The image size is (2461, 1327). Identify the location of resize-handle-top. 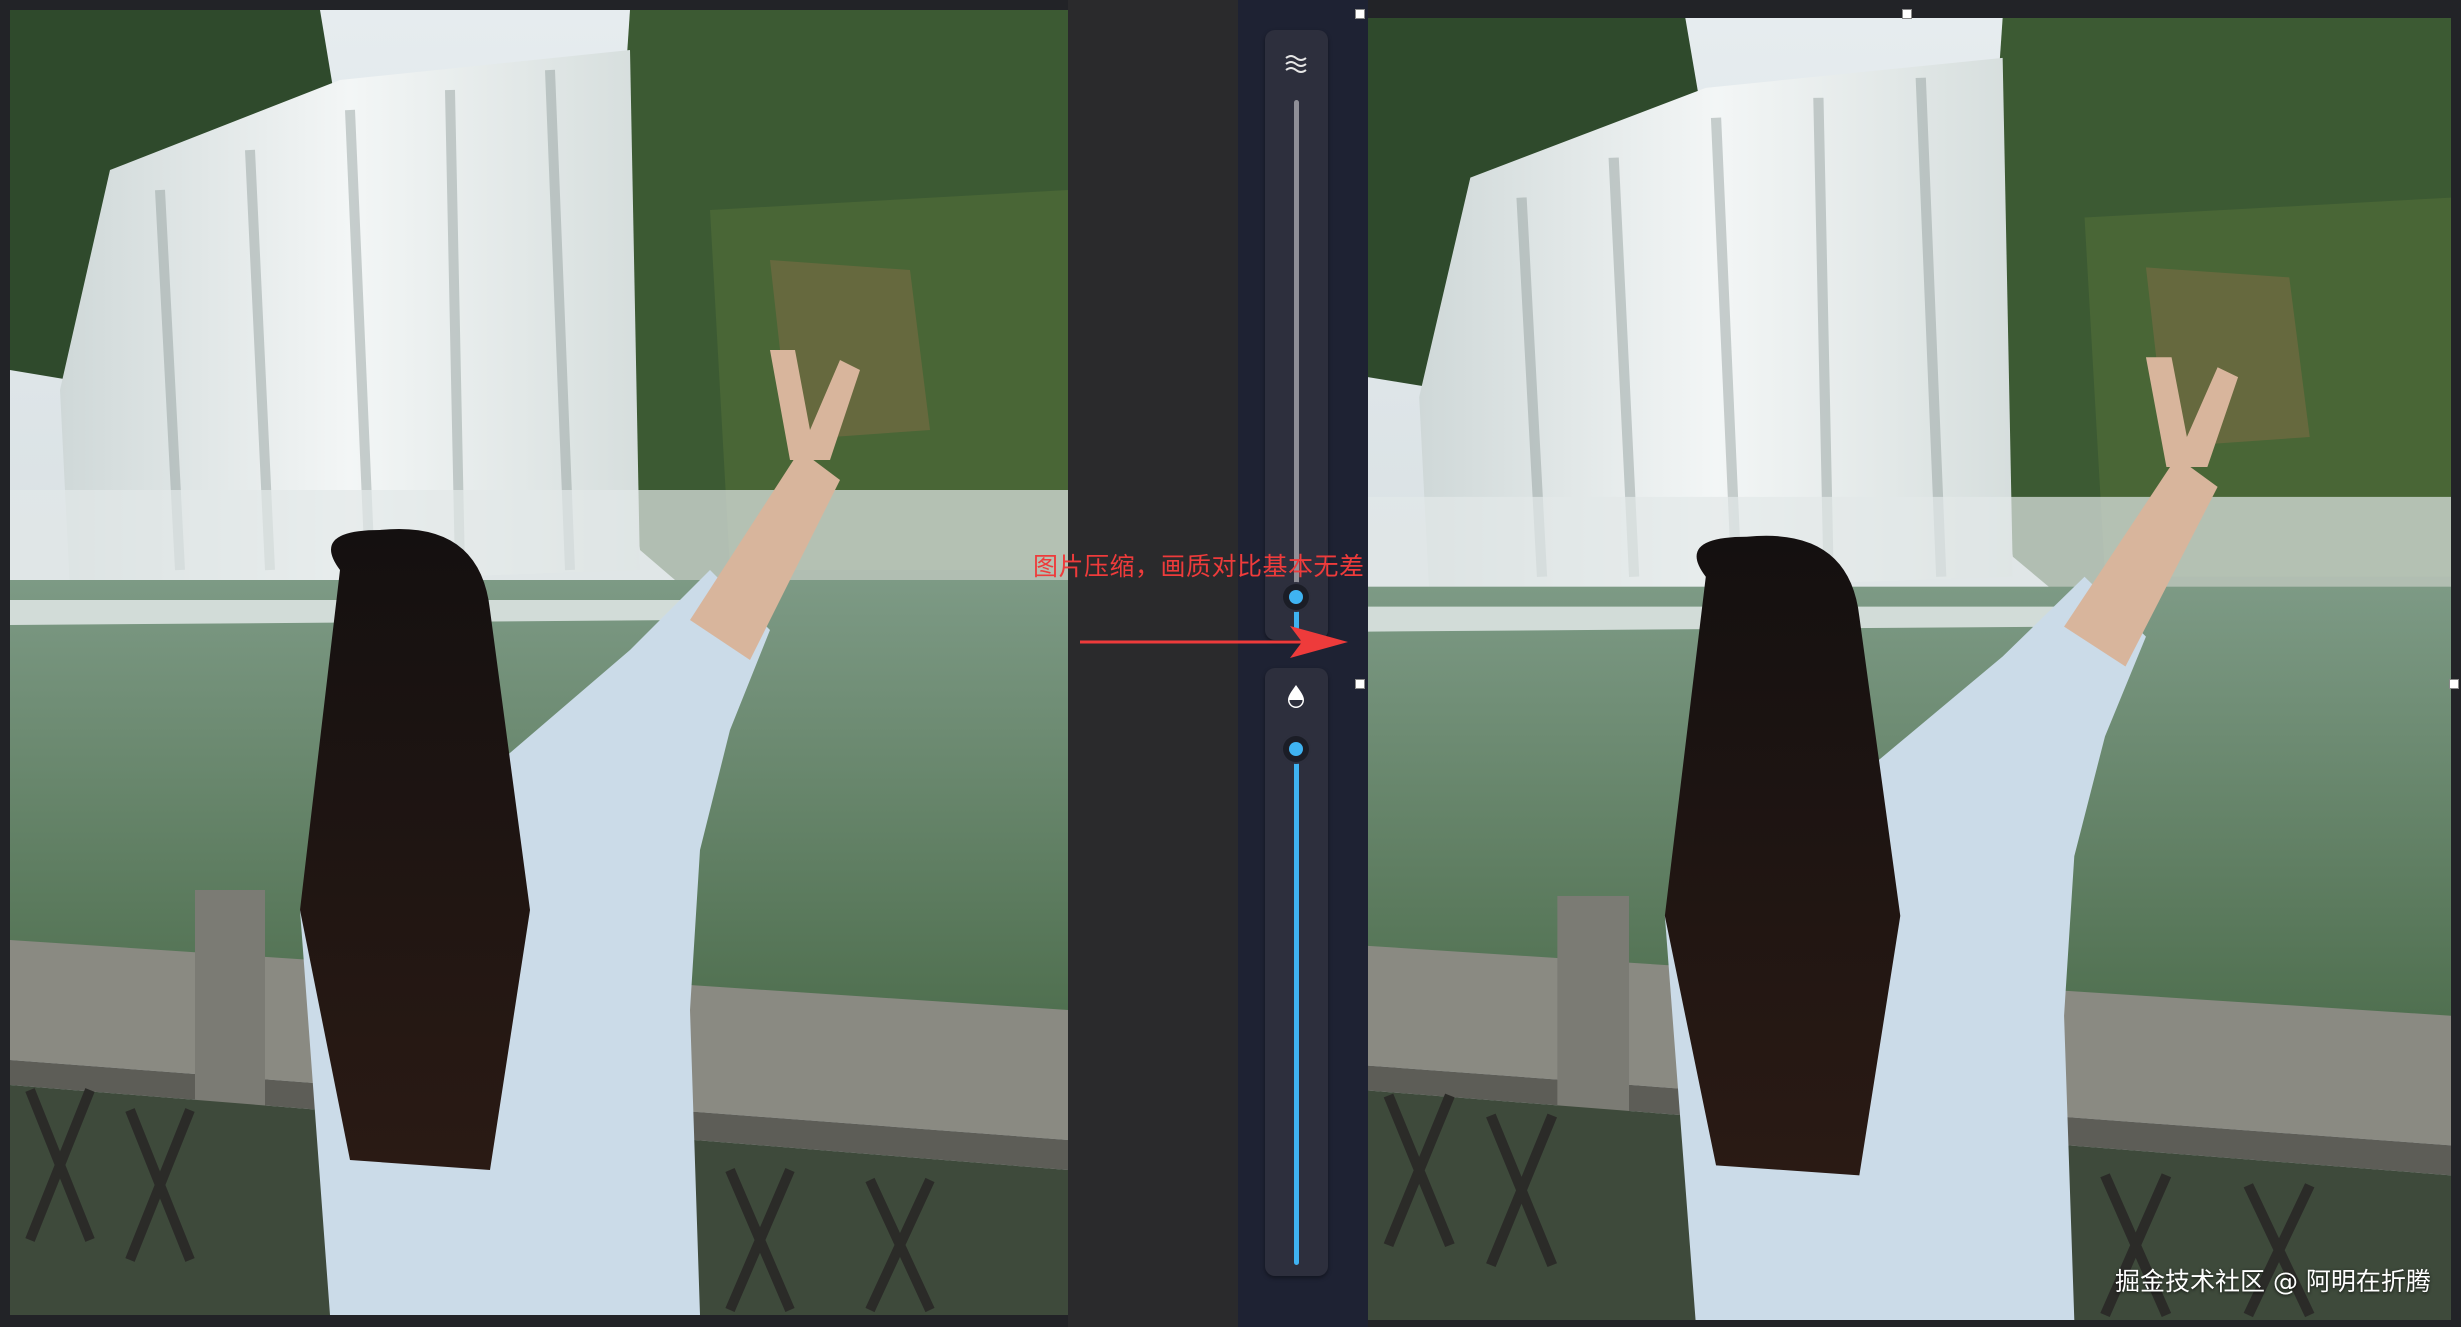
(1907, 14).